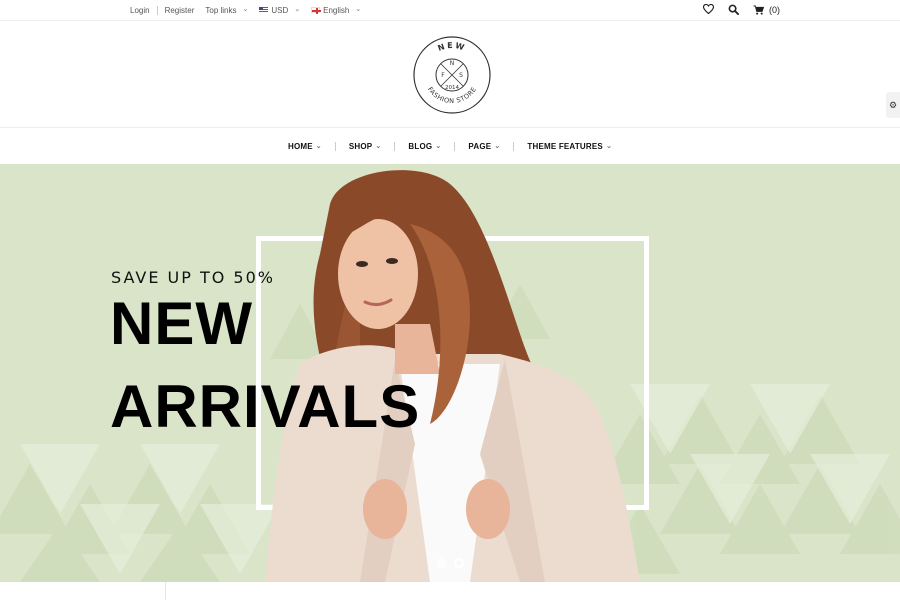  Describe the element at coordinates (181, 323) in the screenshot. I see `hero-headline-line1: NEW` at that location.